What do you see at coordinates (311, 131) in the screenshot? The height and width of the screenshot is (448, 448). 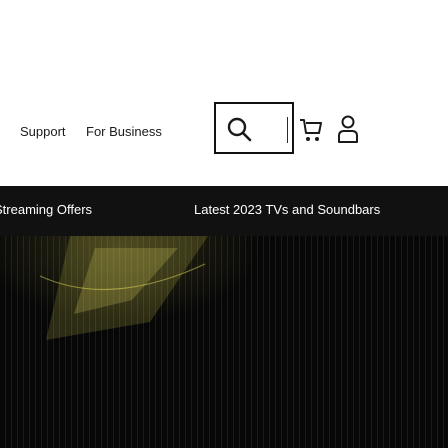 I see `cart-icon` at bounding box center [311, 131].